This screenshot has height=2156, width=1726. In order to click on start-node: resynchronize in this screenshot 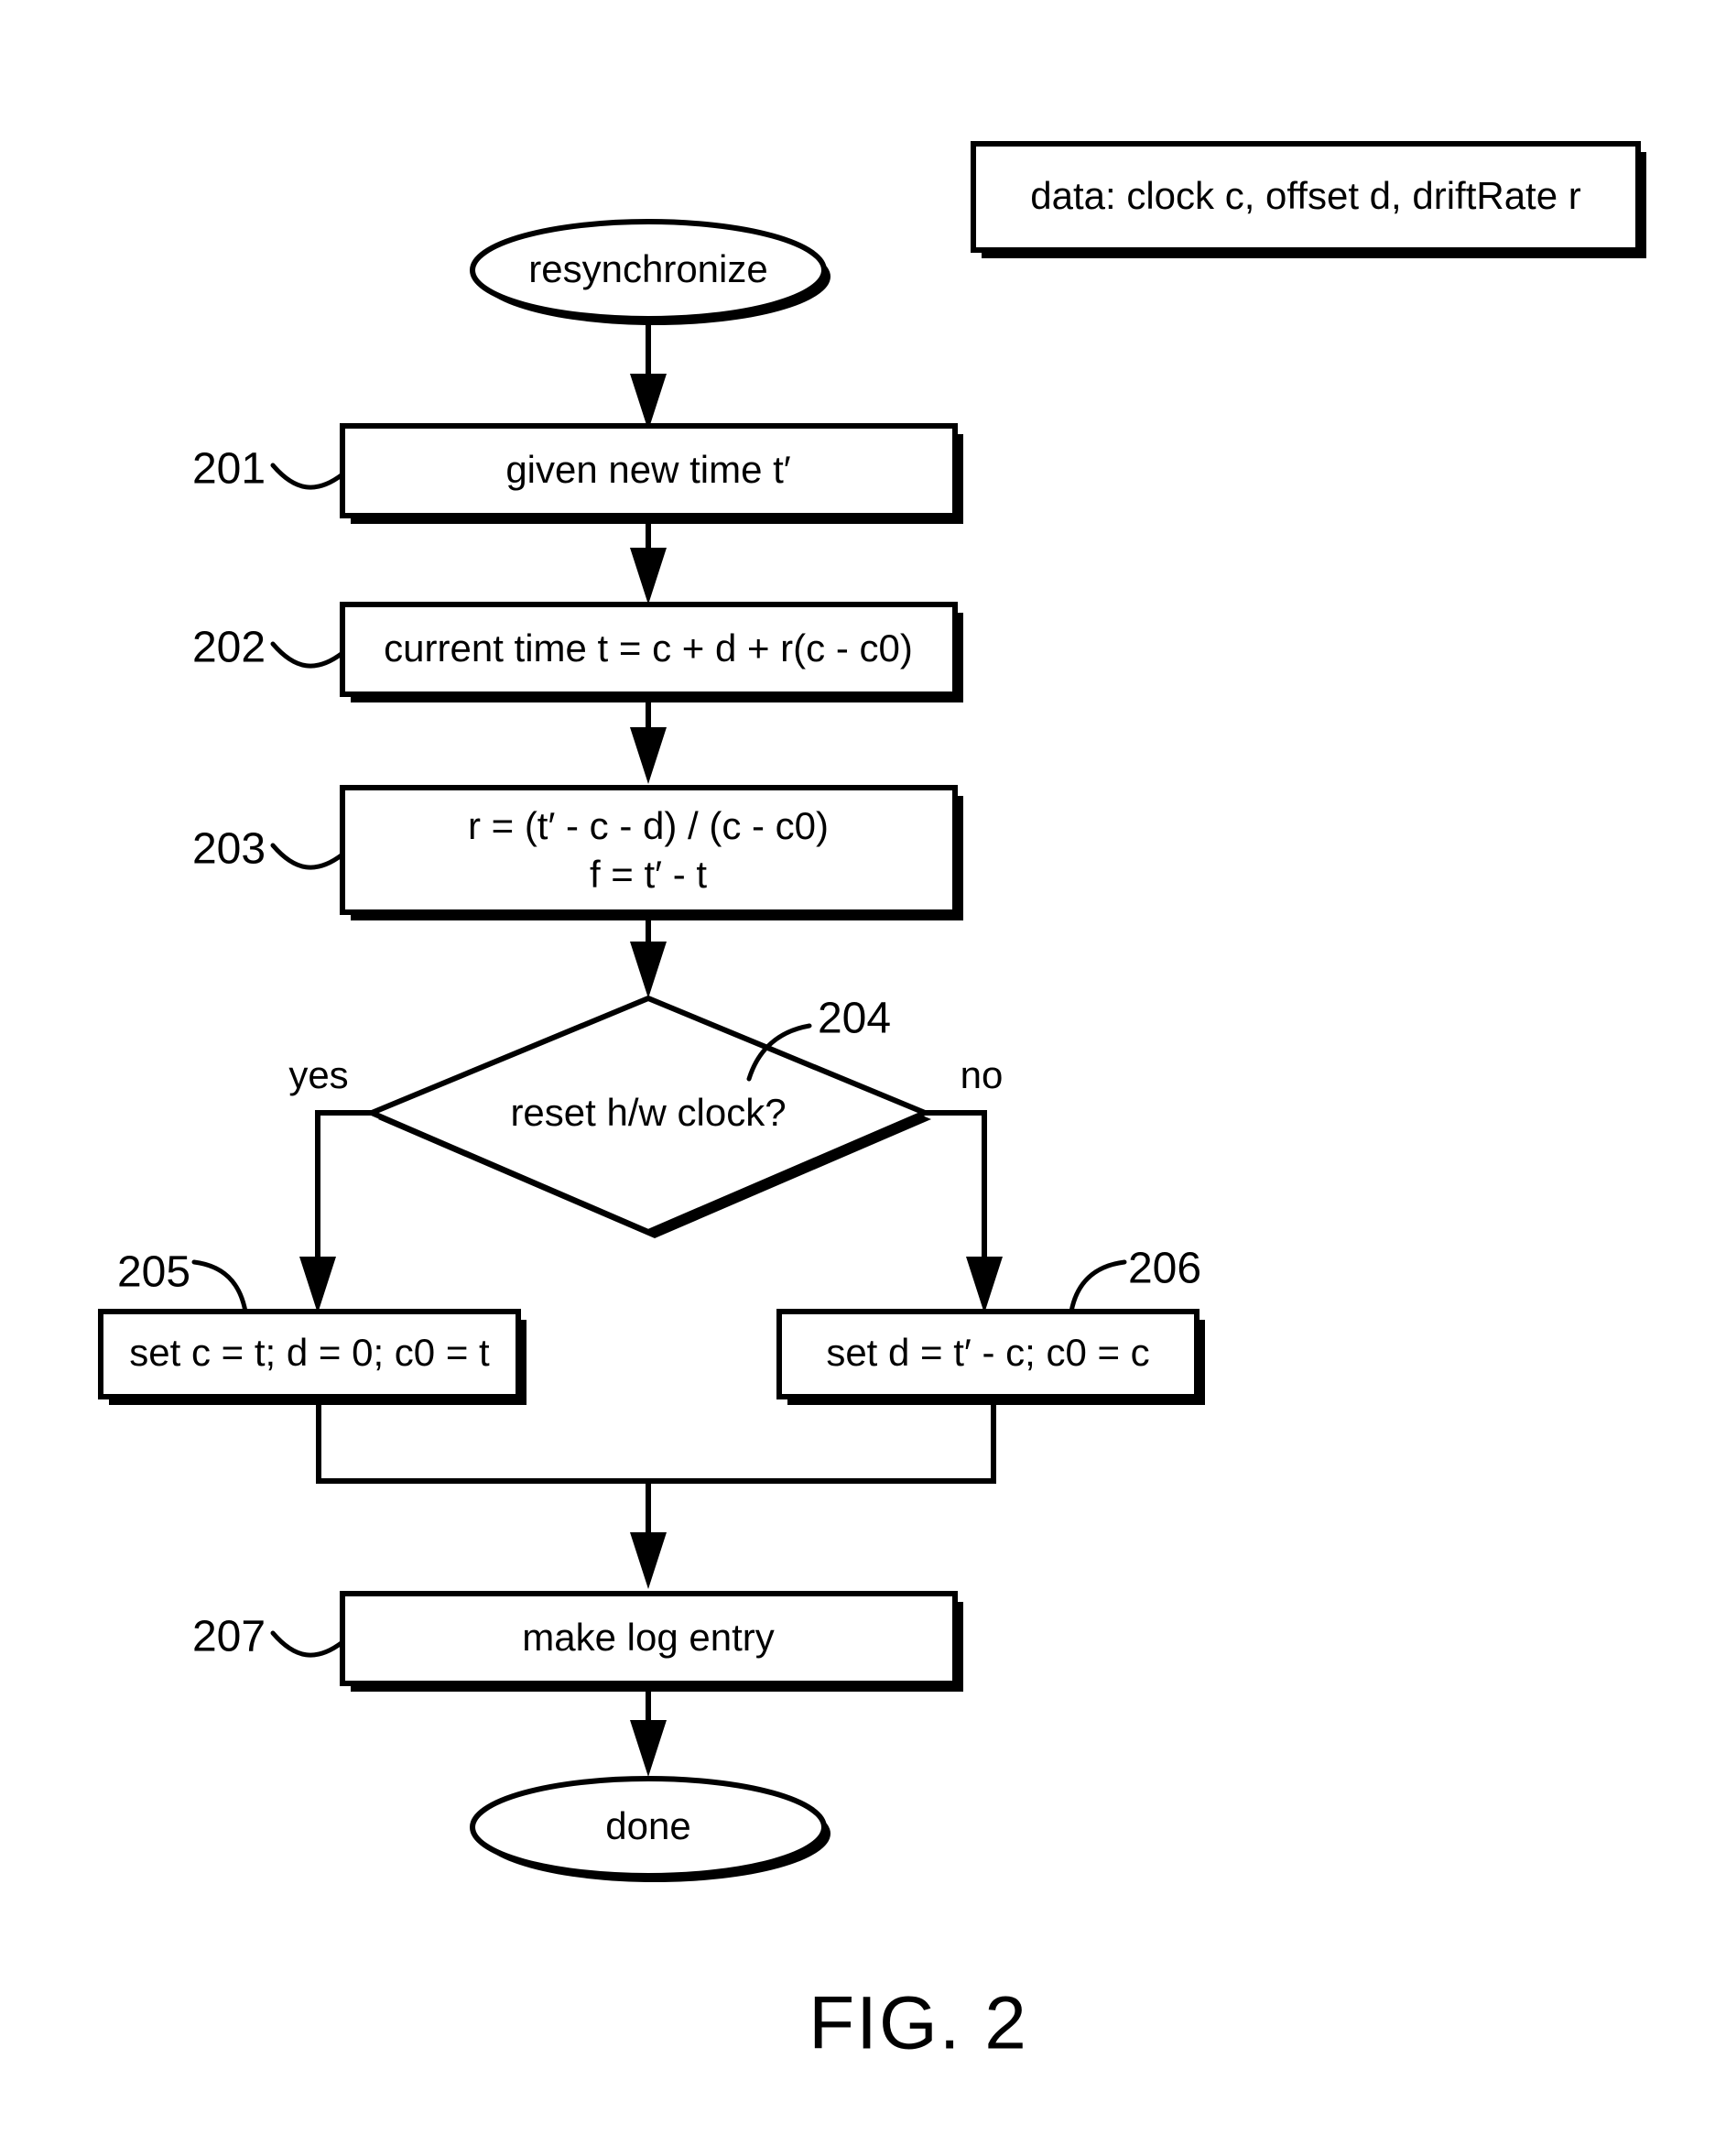, I will do `click(650, 272)`.